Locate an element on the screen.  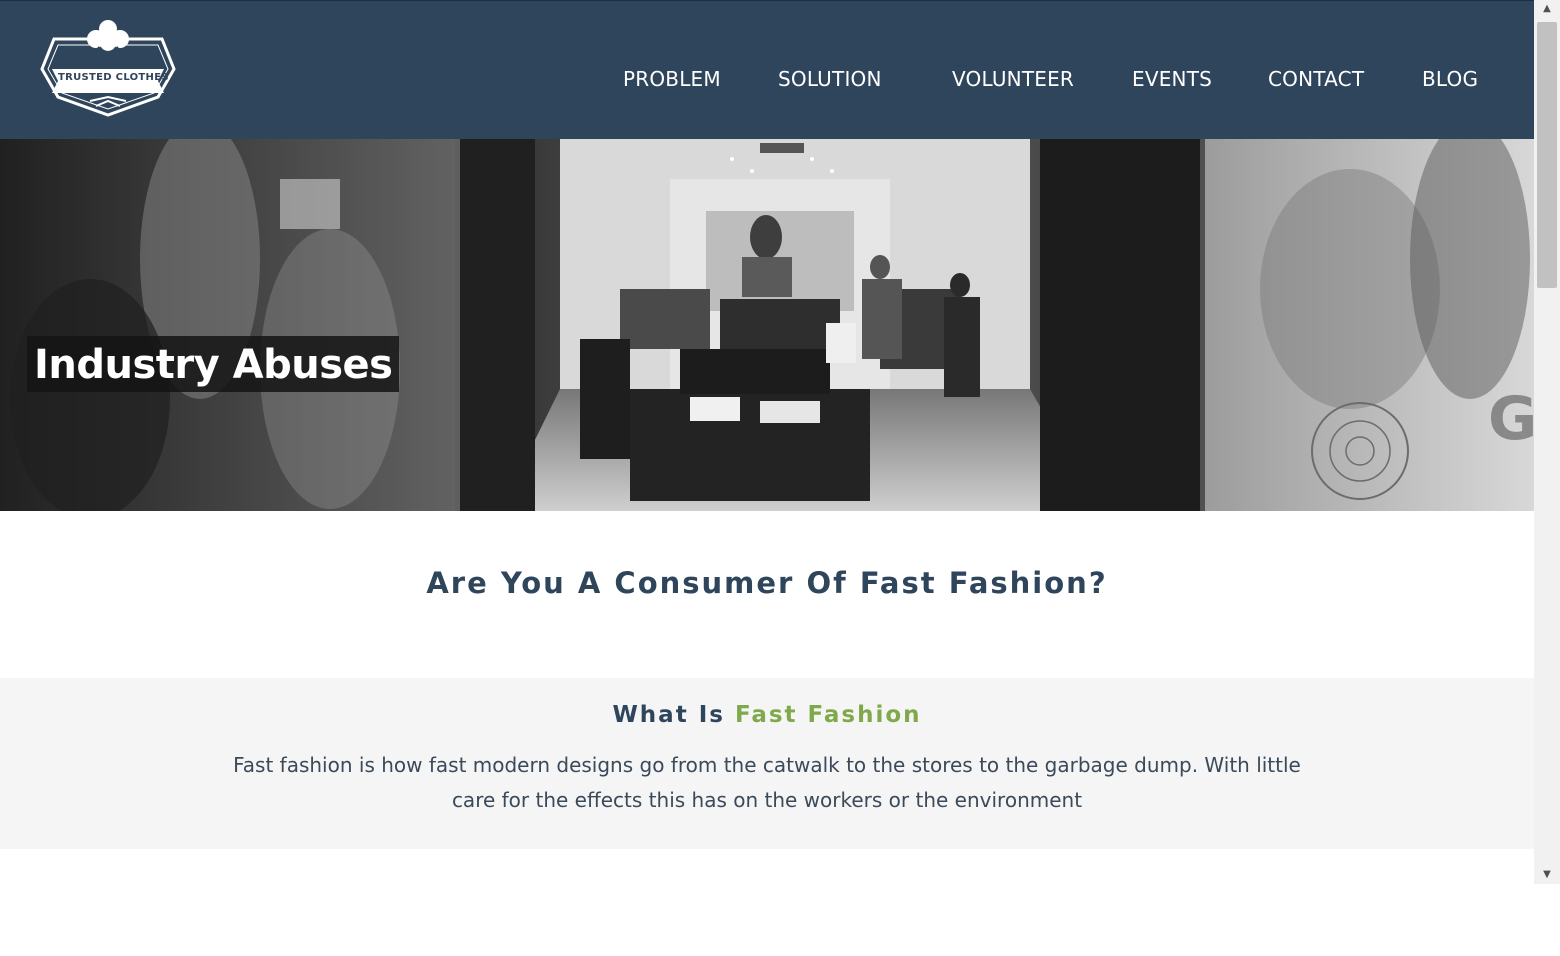
nav-problem: PROBLEM is located at coordinates (672, 79).